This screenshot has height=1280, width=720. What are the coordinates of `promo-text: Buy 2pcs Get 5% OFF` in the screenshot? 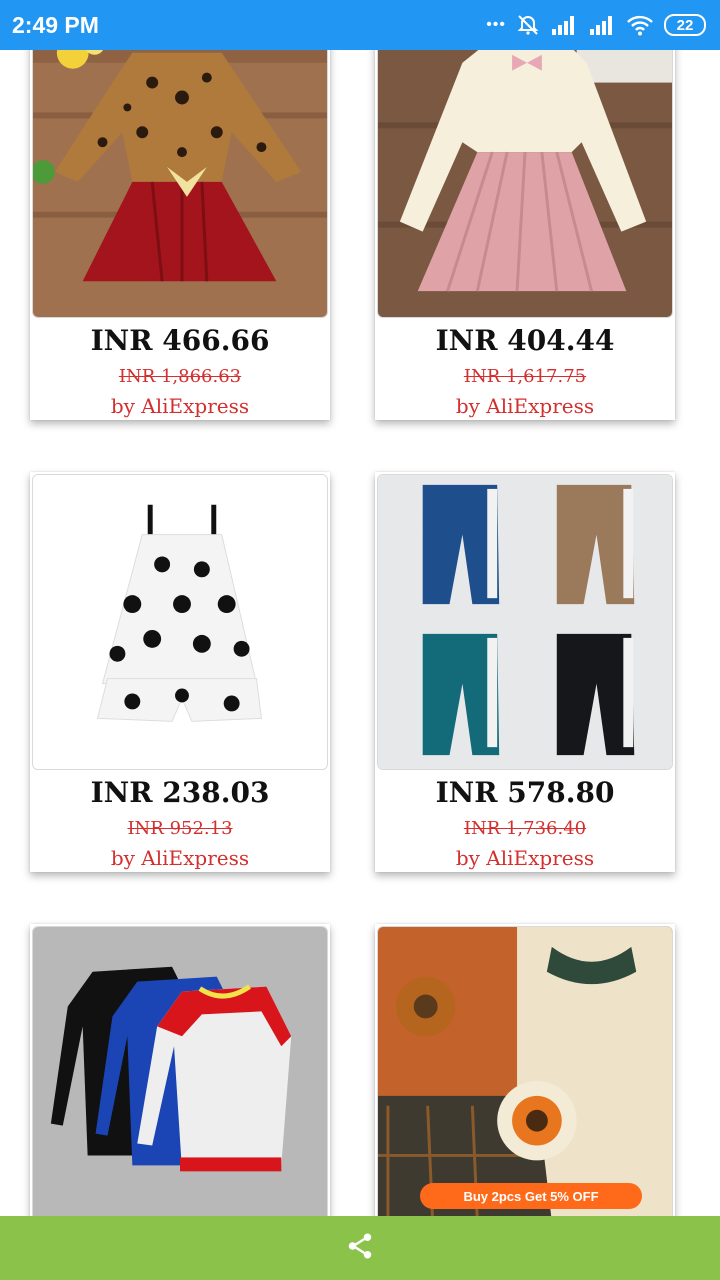 It's located at (531, 1196).